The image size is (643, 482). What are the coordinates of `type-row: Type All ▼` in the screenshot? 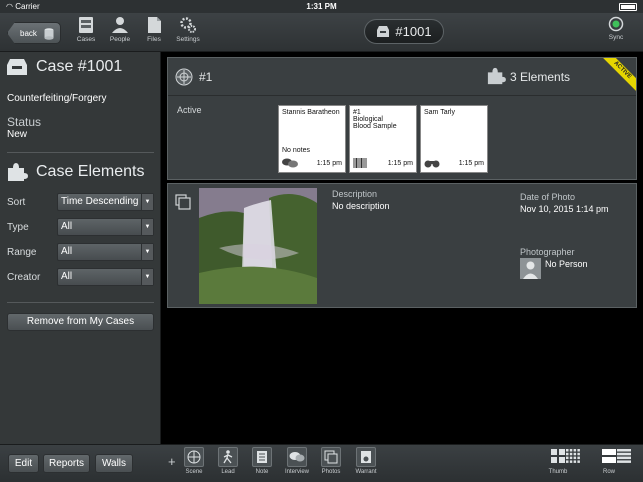 It's located at (80, 227).